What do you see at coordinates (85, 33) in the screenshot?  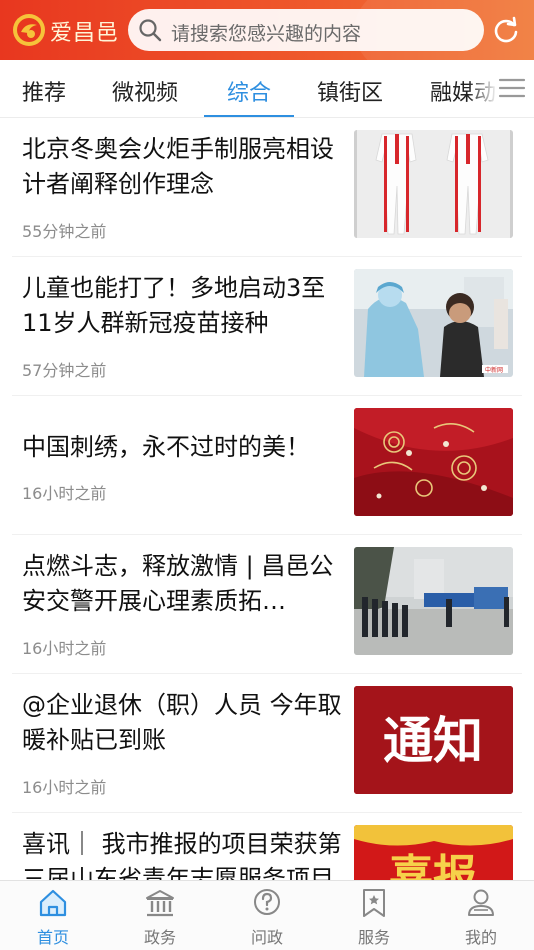 I see `app-name: 爱昌邑` at bounding box center [85, 33].